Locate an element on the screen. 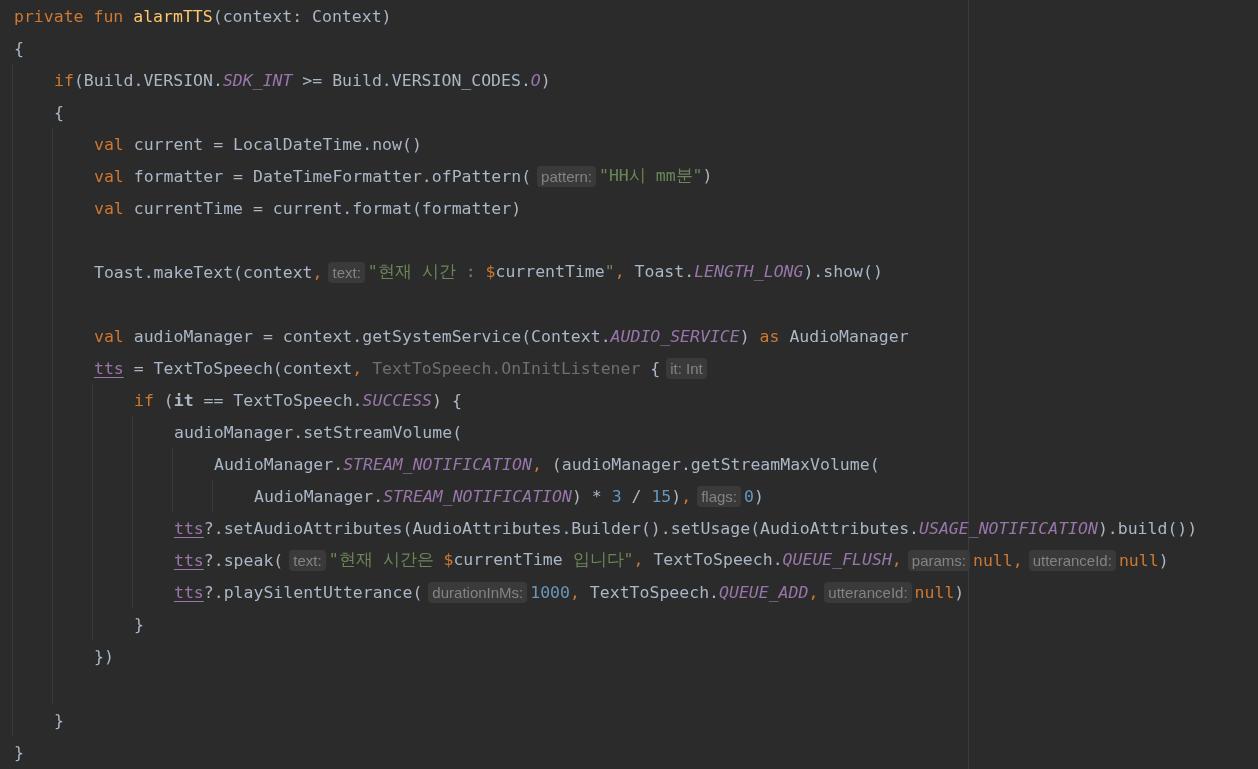 This screenshot has height=769, width=1258. parameter-hint: pattern: is located at coordinates (566, 176).